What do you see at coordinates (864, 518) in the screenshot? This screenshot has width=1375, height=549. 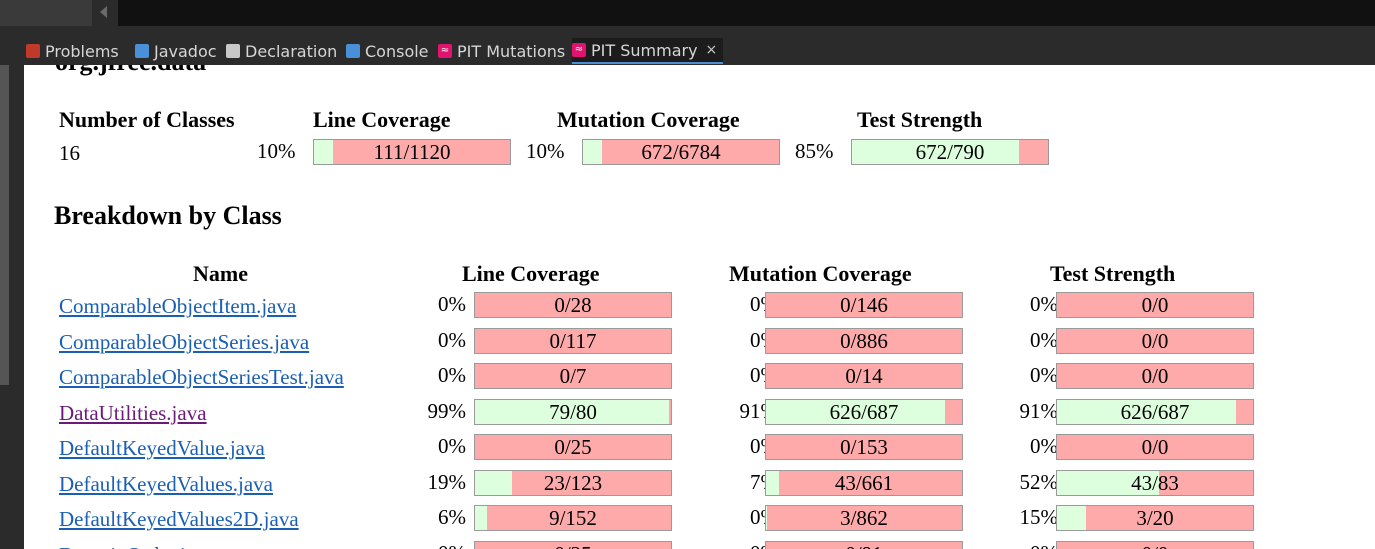 I see `mutation-label: 3/862` at bounding box center [864, 518].